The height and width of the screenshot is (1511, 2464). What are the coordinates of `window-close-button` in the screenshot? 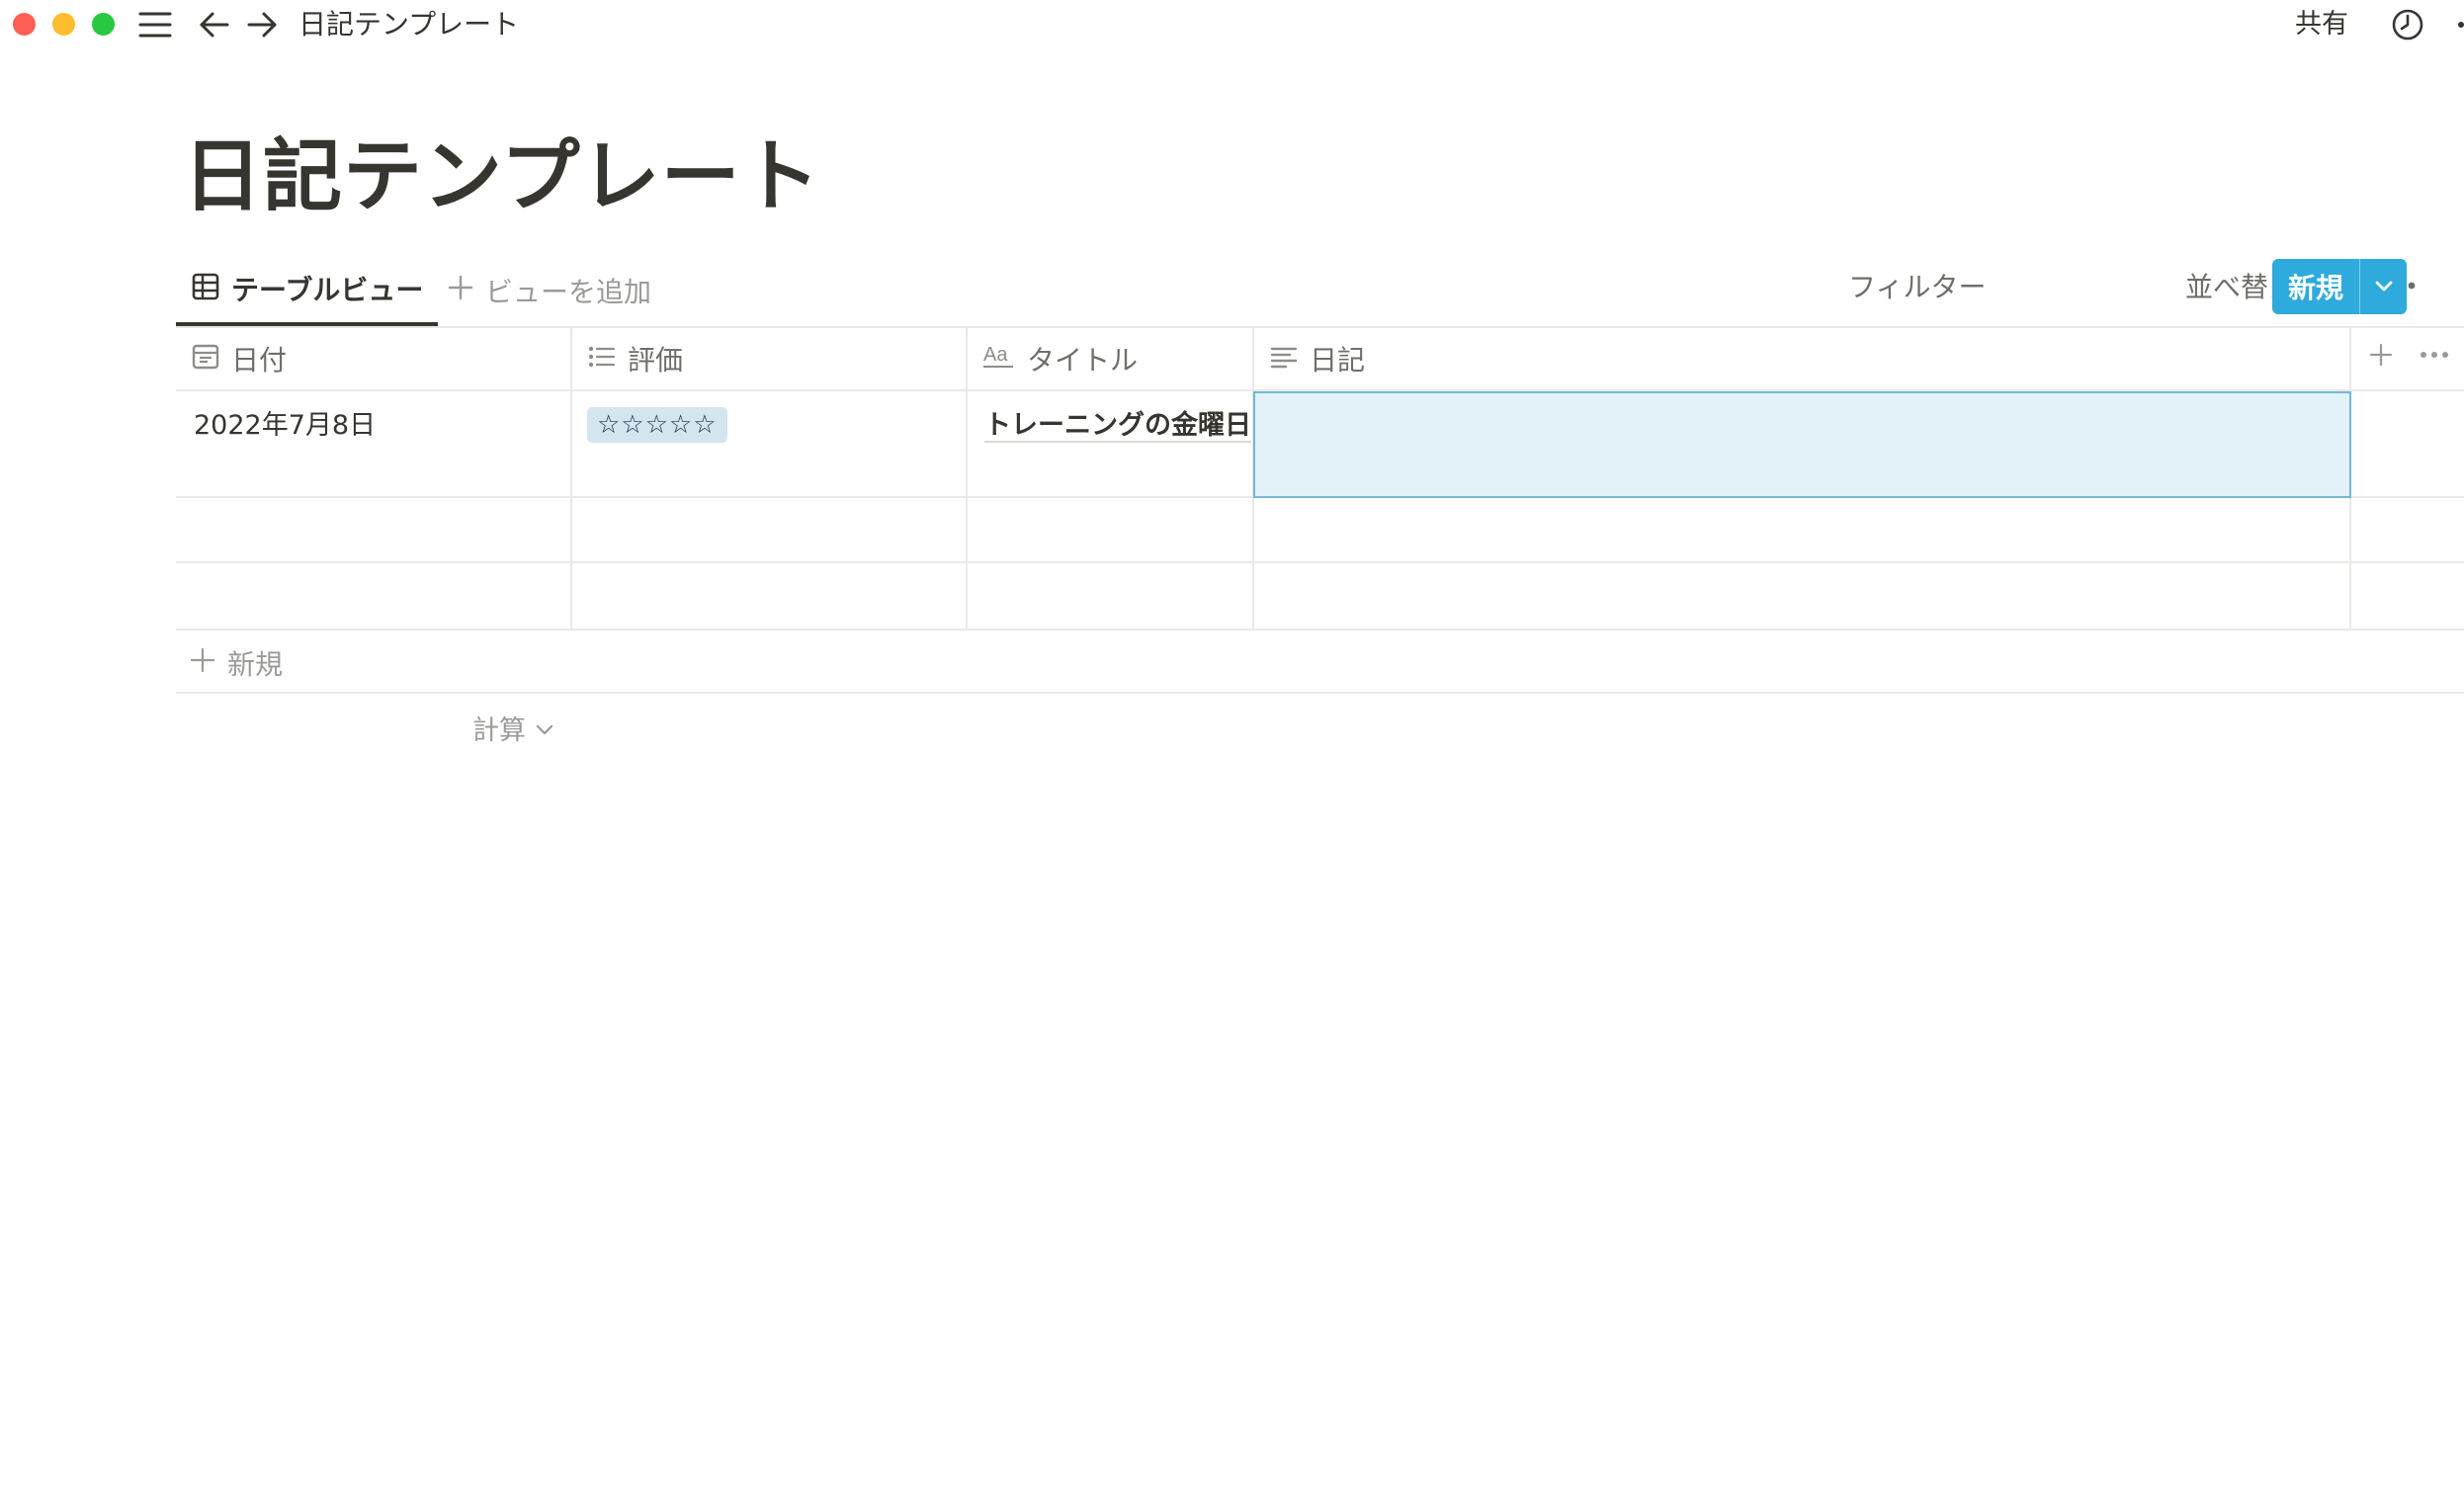 It's located at (24, 25).